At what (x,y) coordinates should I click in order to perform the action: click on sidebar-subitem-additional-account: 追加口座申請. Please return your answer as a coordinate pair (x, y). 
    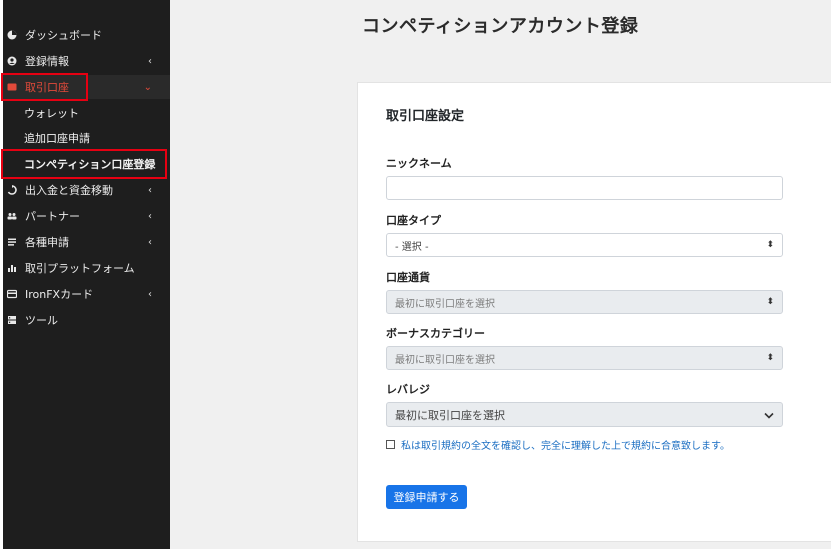
    Looking at the image, I should click on (86, 138).